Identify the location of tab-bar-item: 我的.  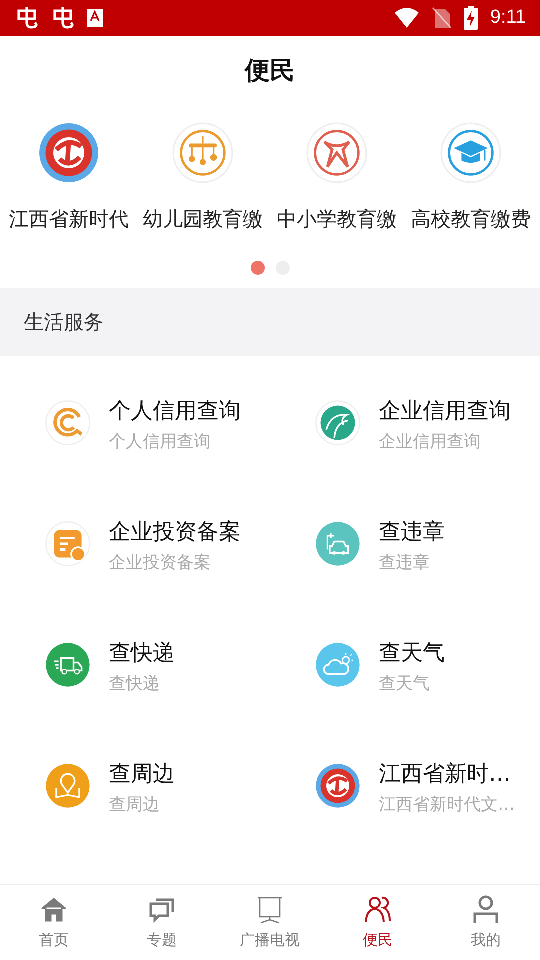
(486, 922).